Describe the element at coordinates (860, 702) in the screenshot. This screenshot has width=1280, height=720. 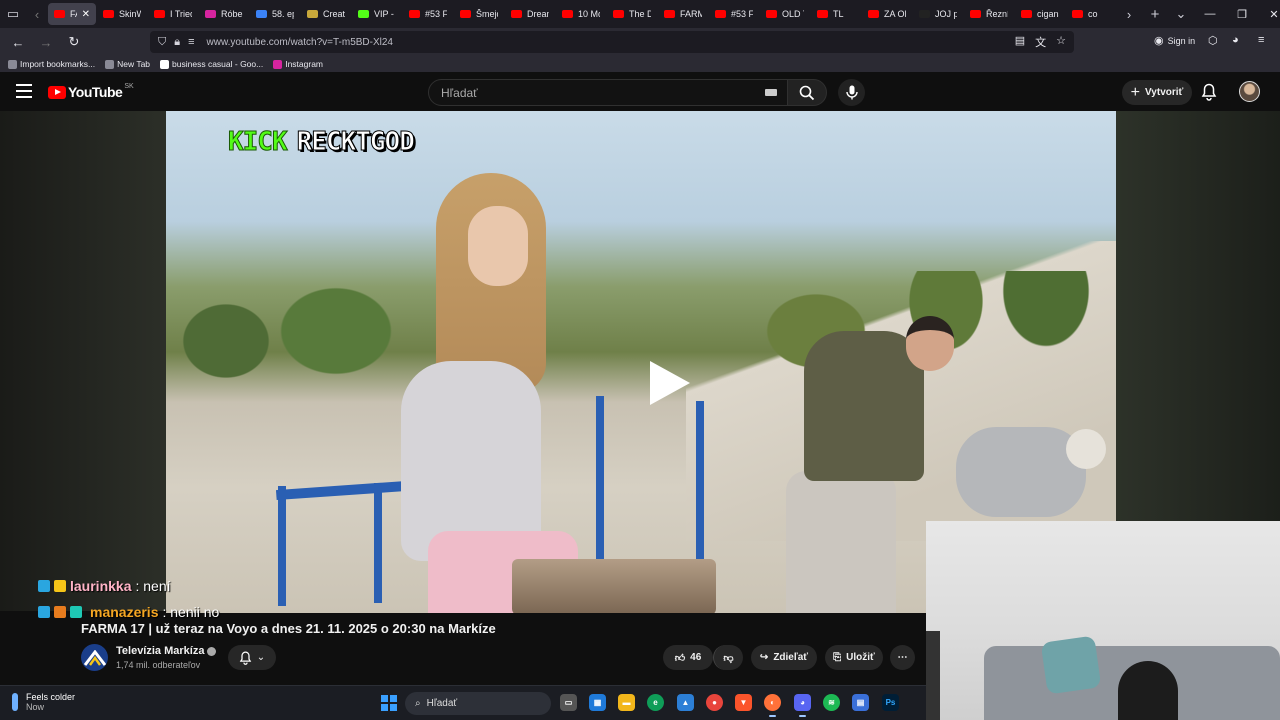
I see `notepad-icon: ▤` at that location.